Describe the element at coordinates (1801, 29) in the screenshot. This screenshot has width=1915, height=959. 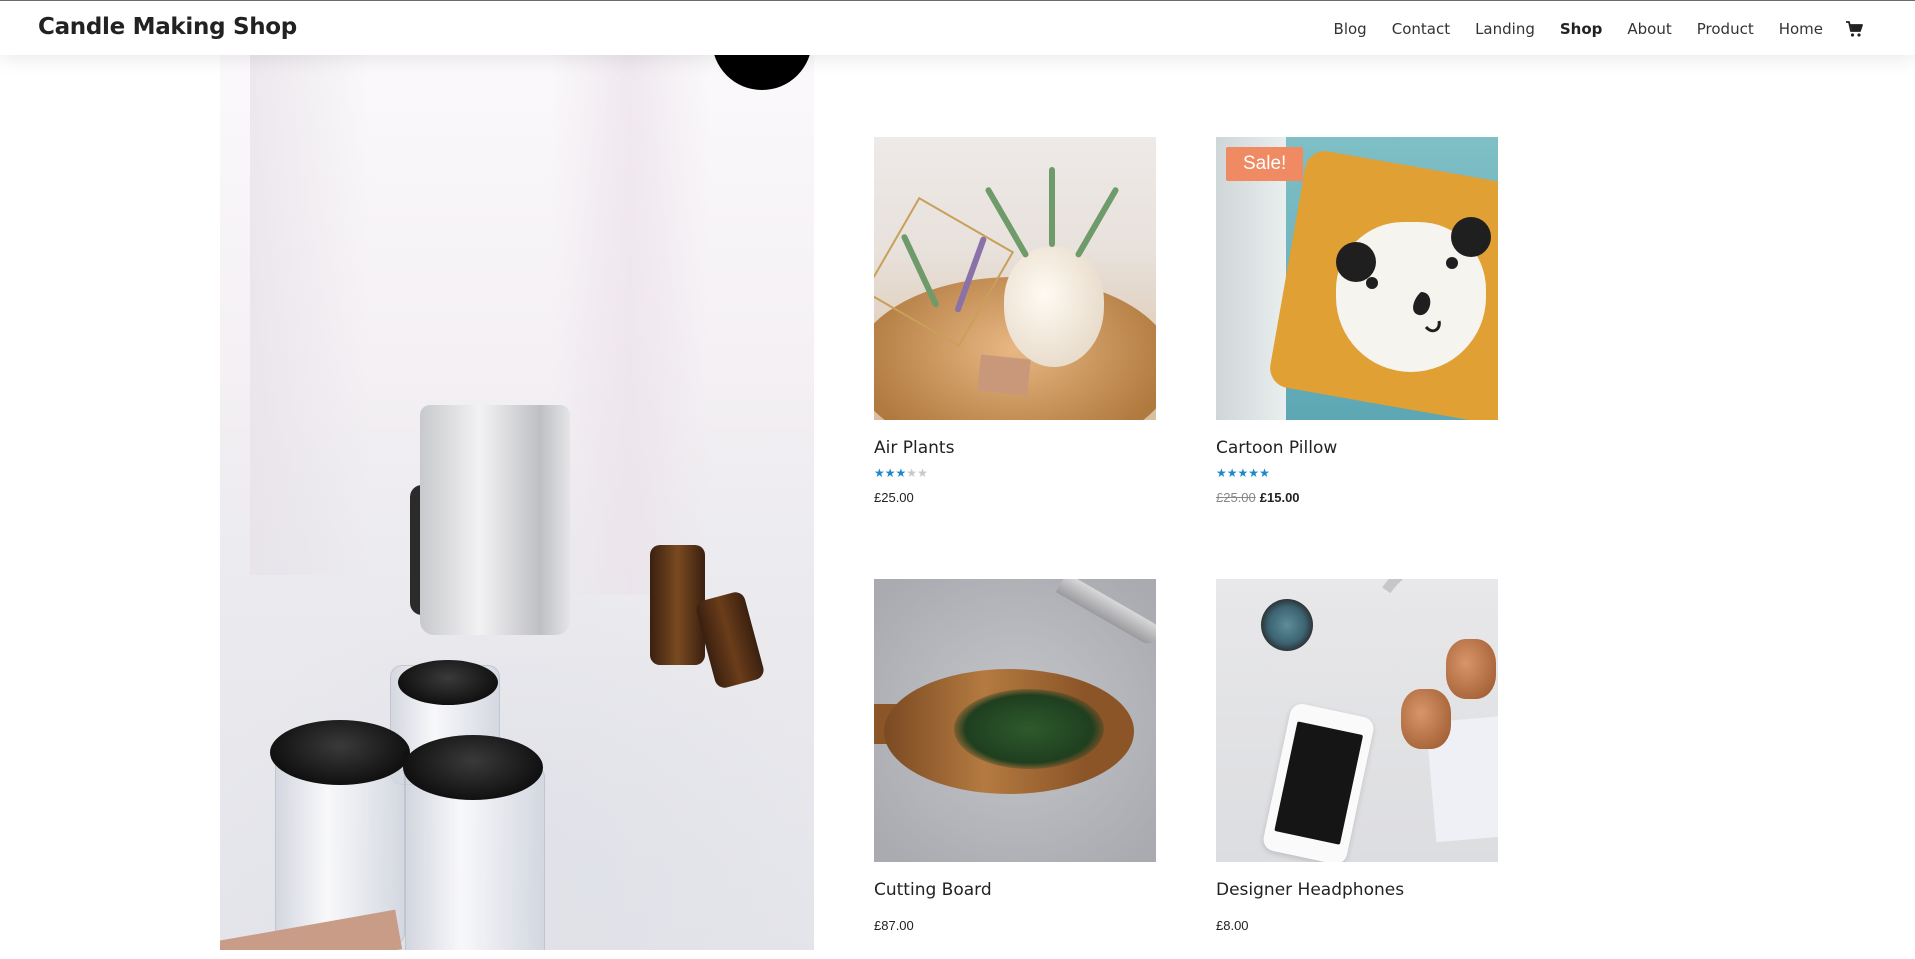
I see `nav-item-home: Home` at that location.